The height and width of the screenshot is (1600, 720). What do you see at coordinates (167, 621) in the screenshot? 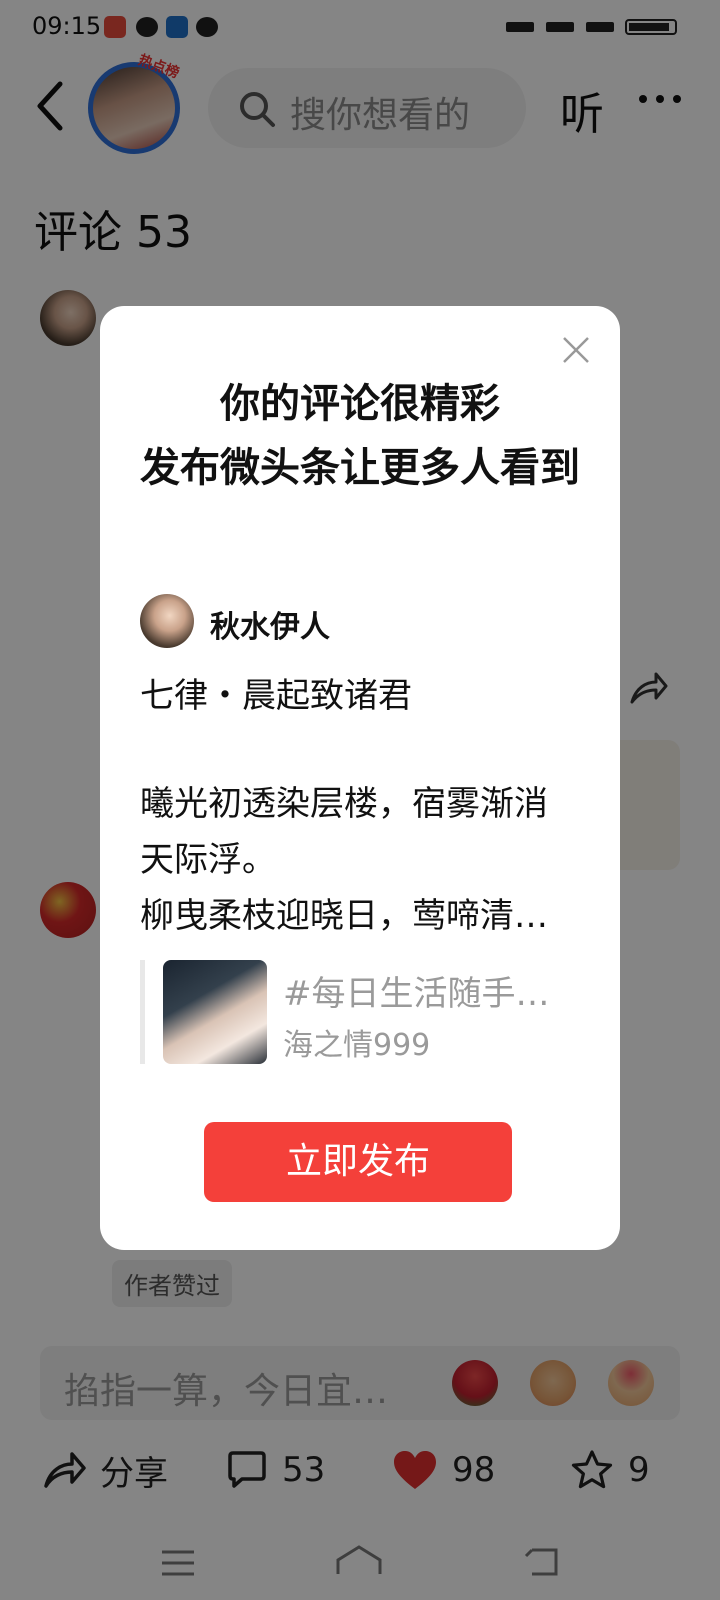
I see `author-avatar` at bounding box center [167, 621].